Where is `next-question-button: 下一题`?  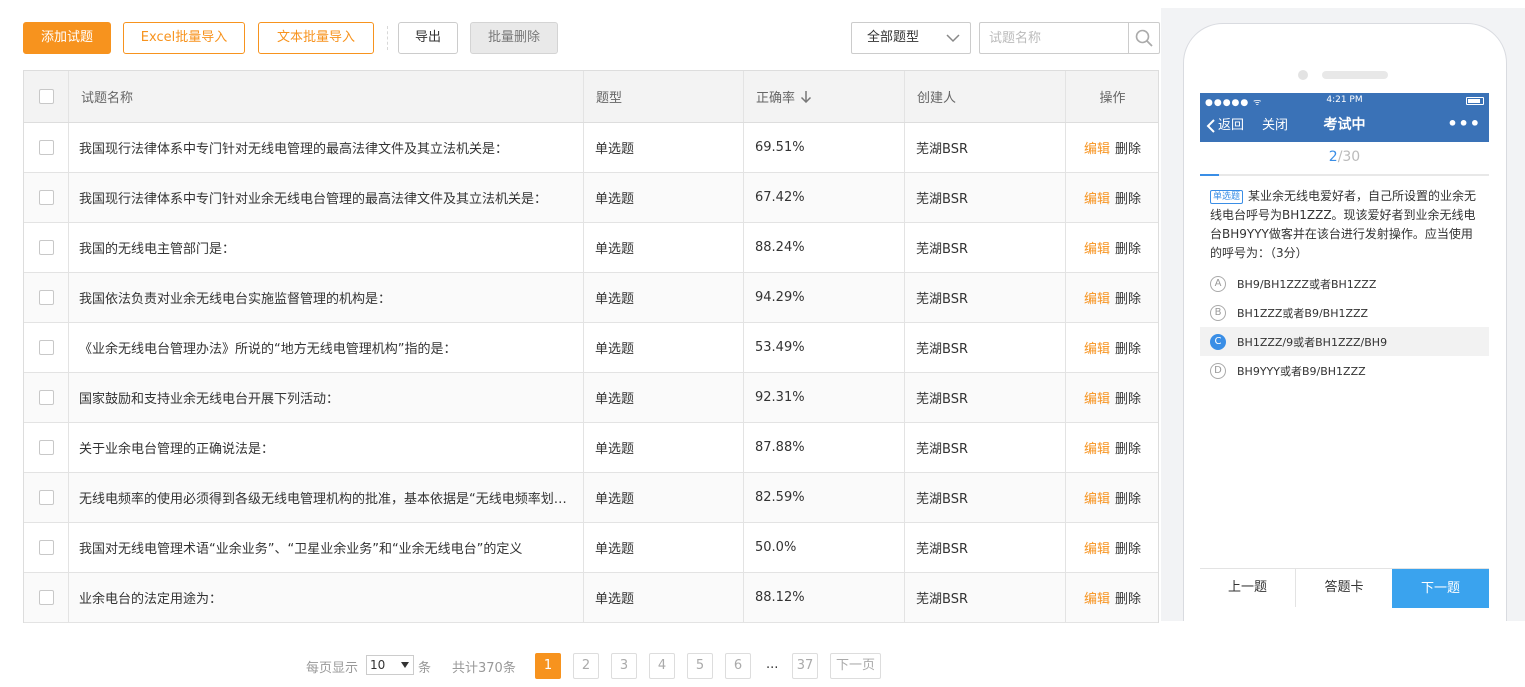
next-question-button: 下一题 is located at coordinates (1440, 588).